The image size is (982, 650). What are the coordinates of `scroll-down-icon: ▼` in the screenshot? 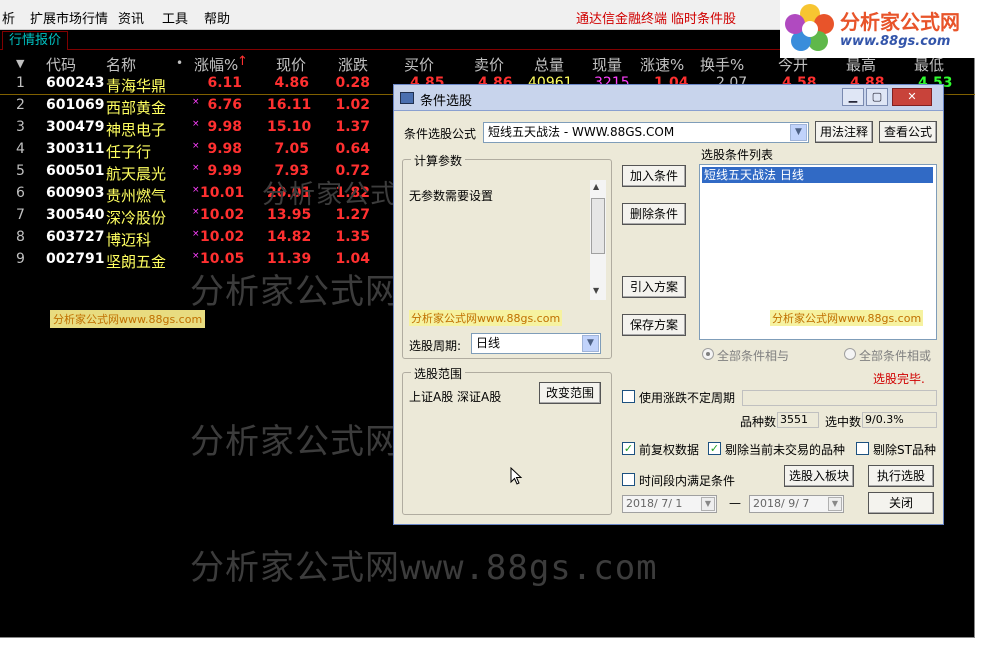 It's located at (596, 290).